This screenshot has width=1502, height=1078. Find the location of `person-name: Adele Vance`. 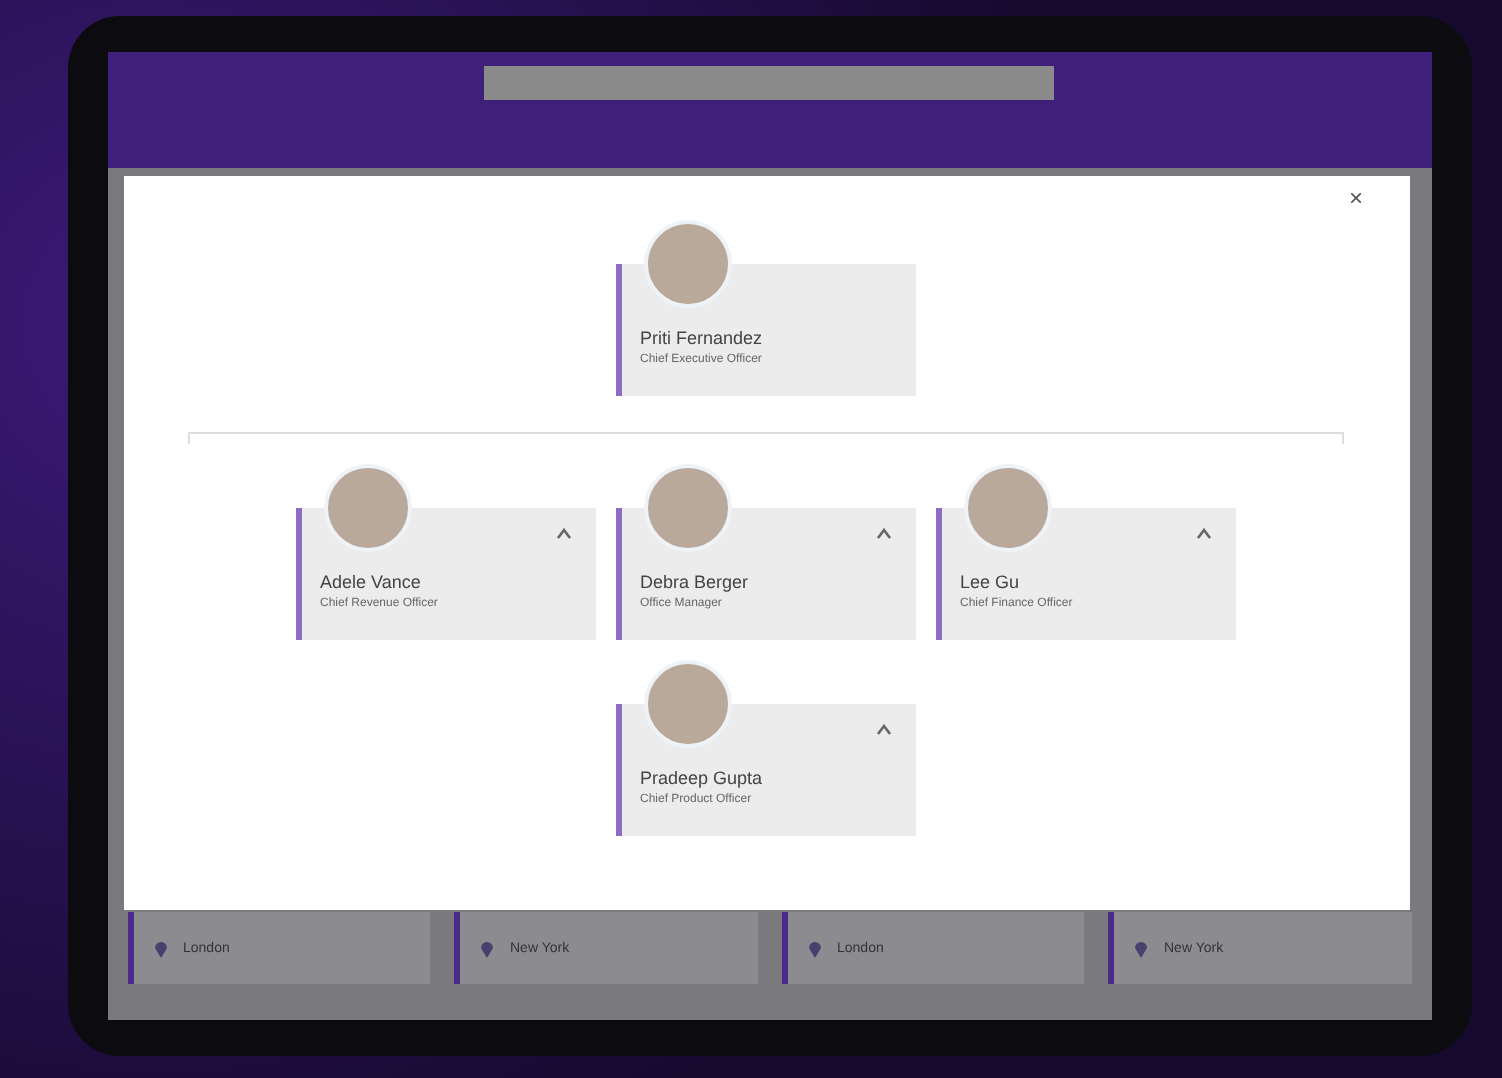

person-name: Adele Vance is located at coordinates (371, 582).